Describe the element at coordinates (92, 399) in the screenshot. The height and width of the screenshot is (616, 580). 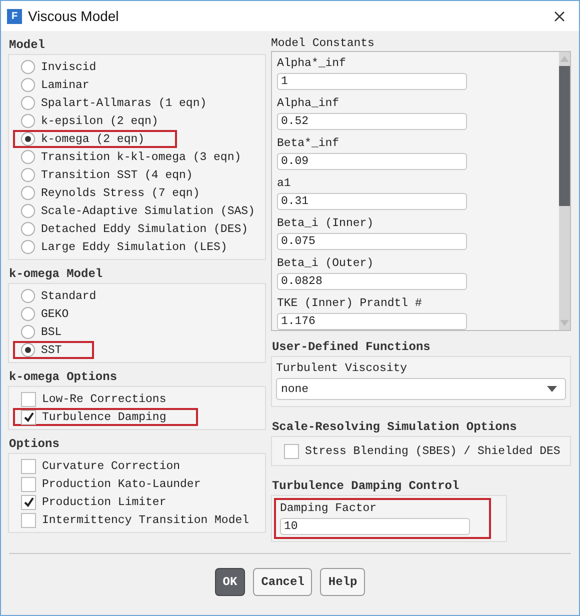
I see `checkbox-option: Low-Re Corrections` at that location.